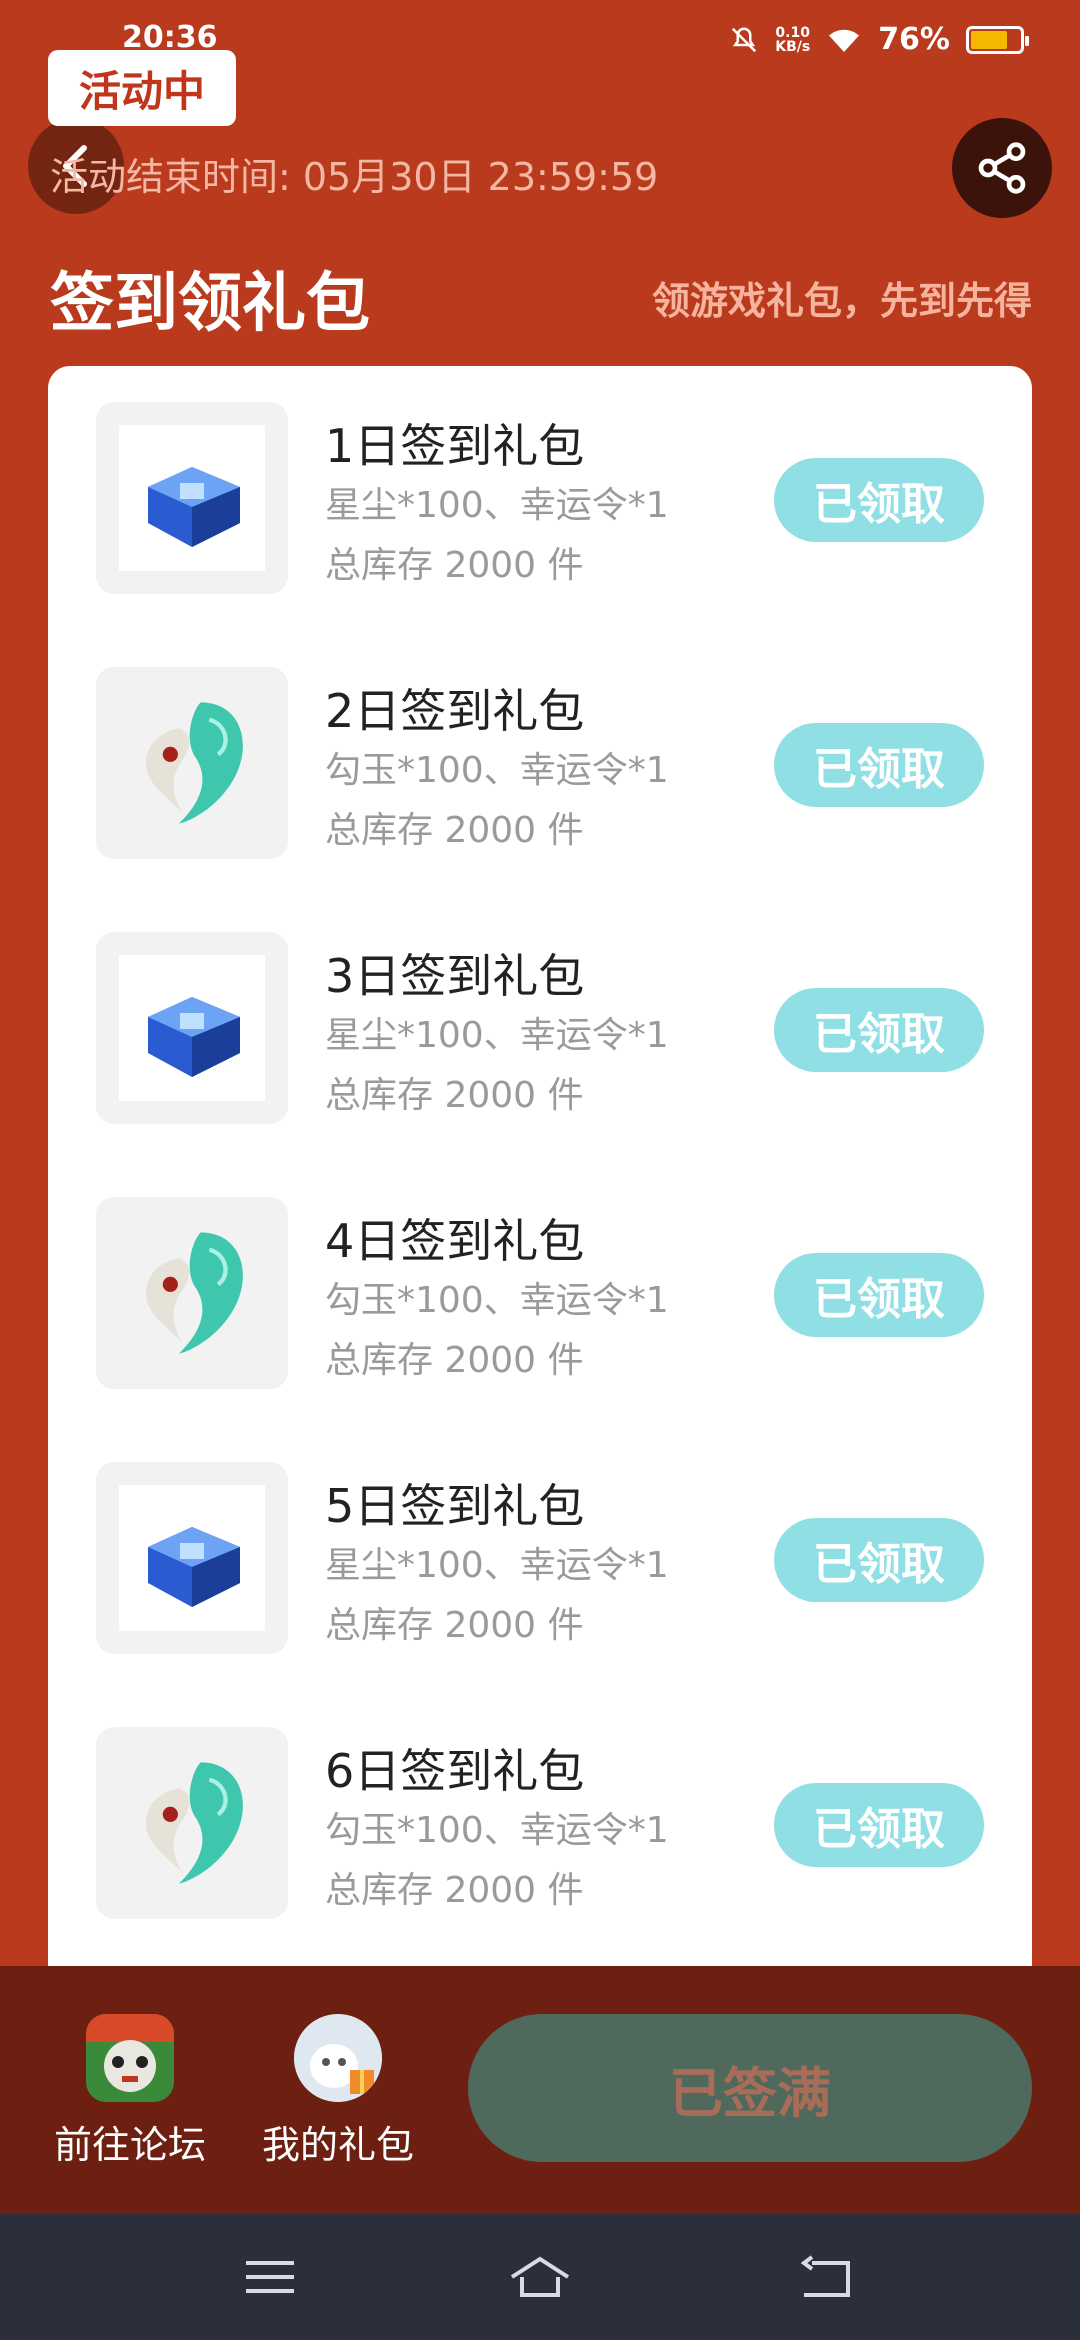 The image size is (1080, 2340). I want to click on gift-title: 4日签到礼包, so click(455, 1241).